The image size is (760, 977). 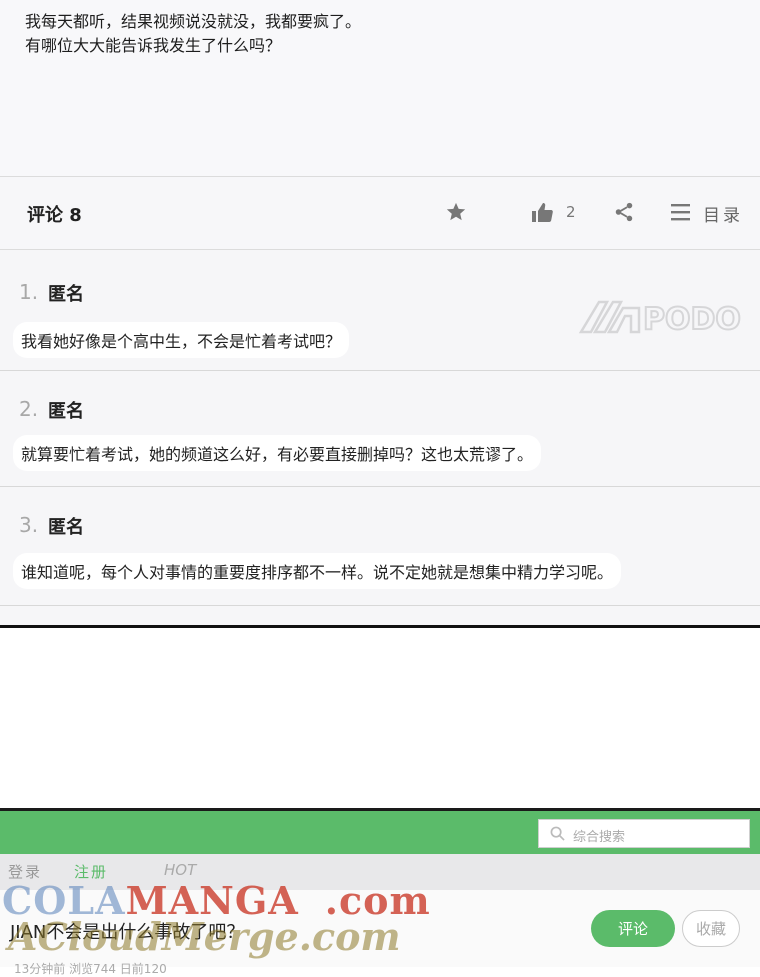 What do you see at coordinates (681, 214) in the screenshot?
I see `list-icon` at bounding box center [681, 214].